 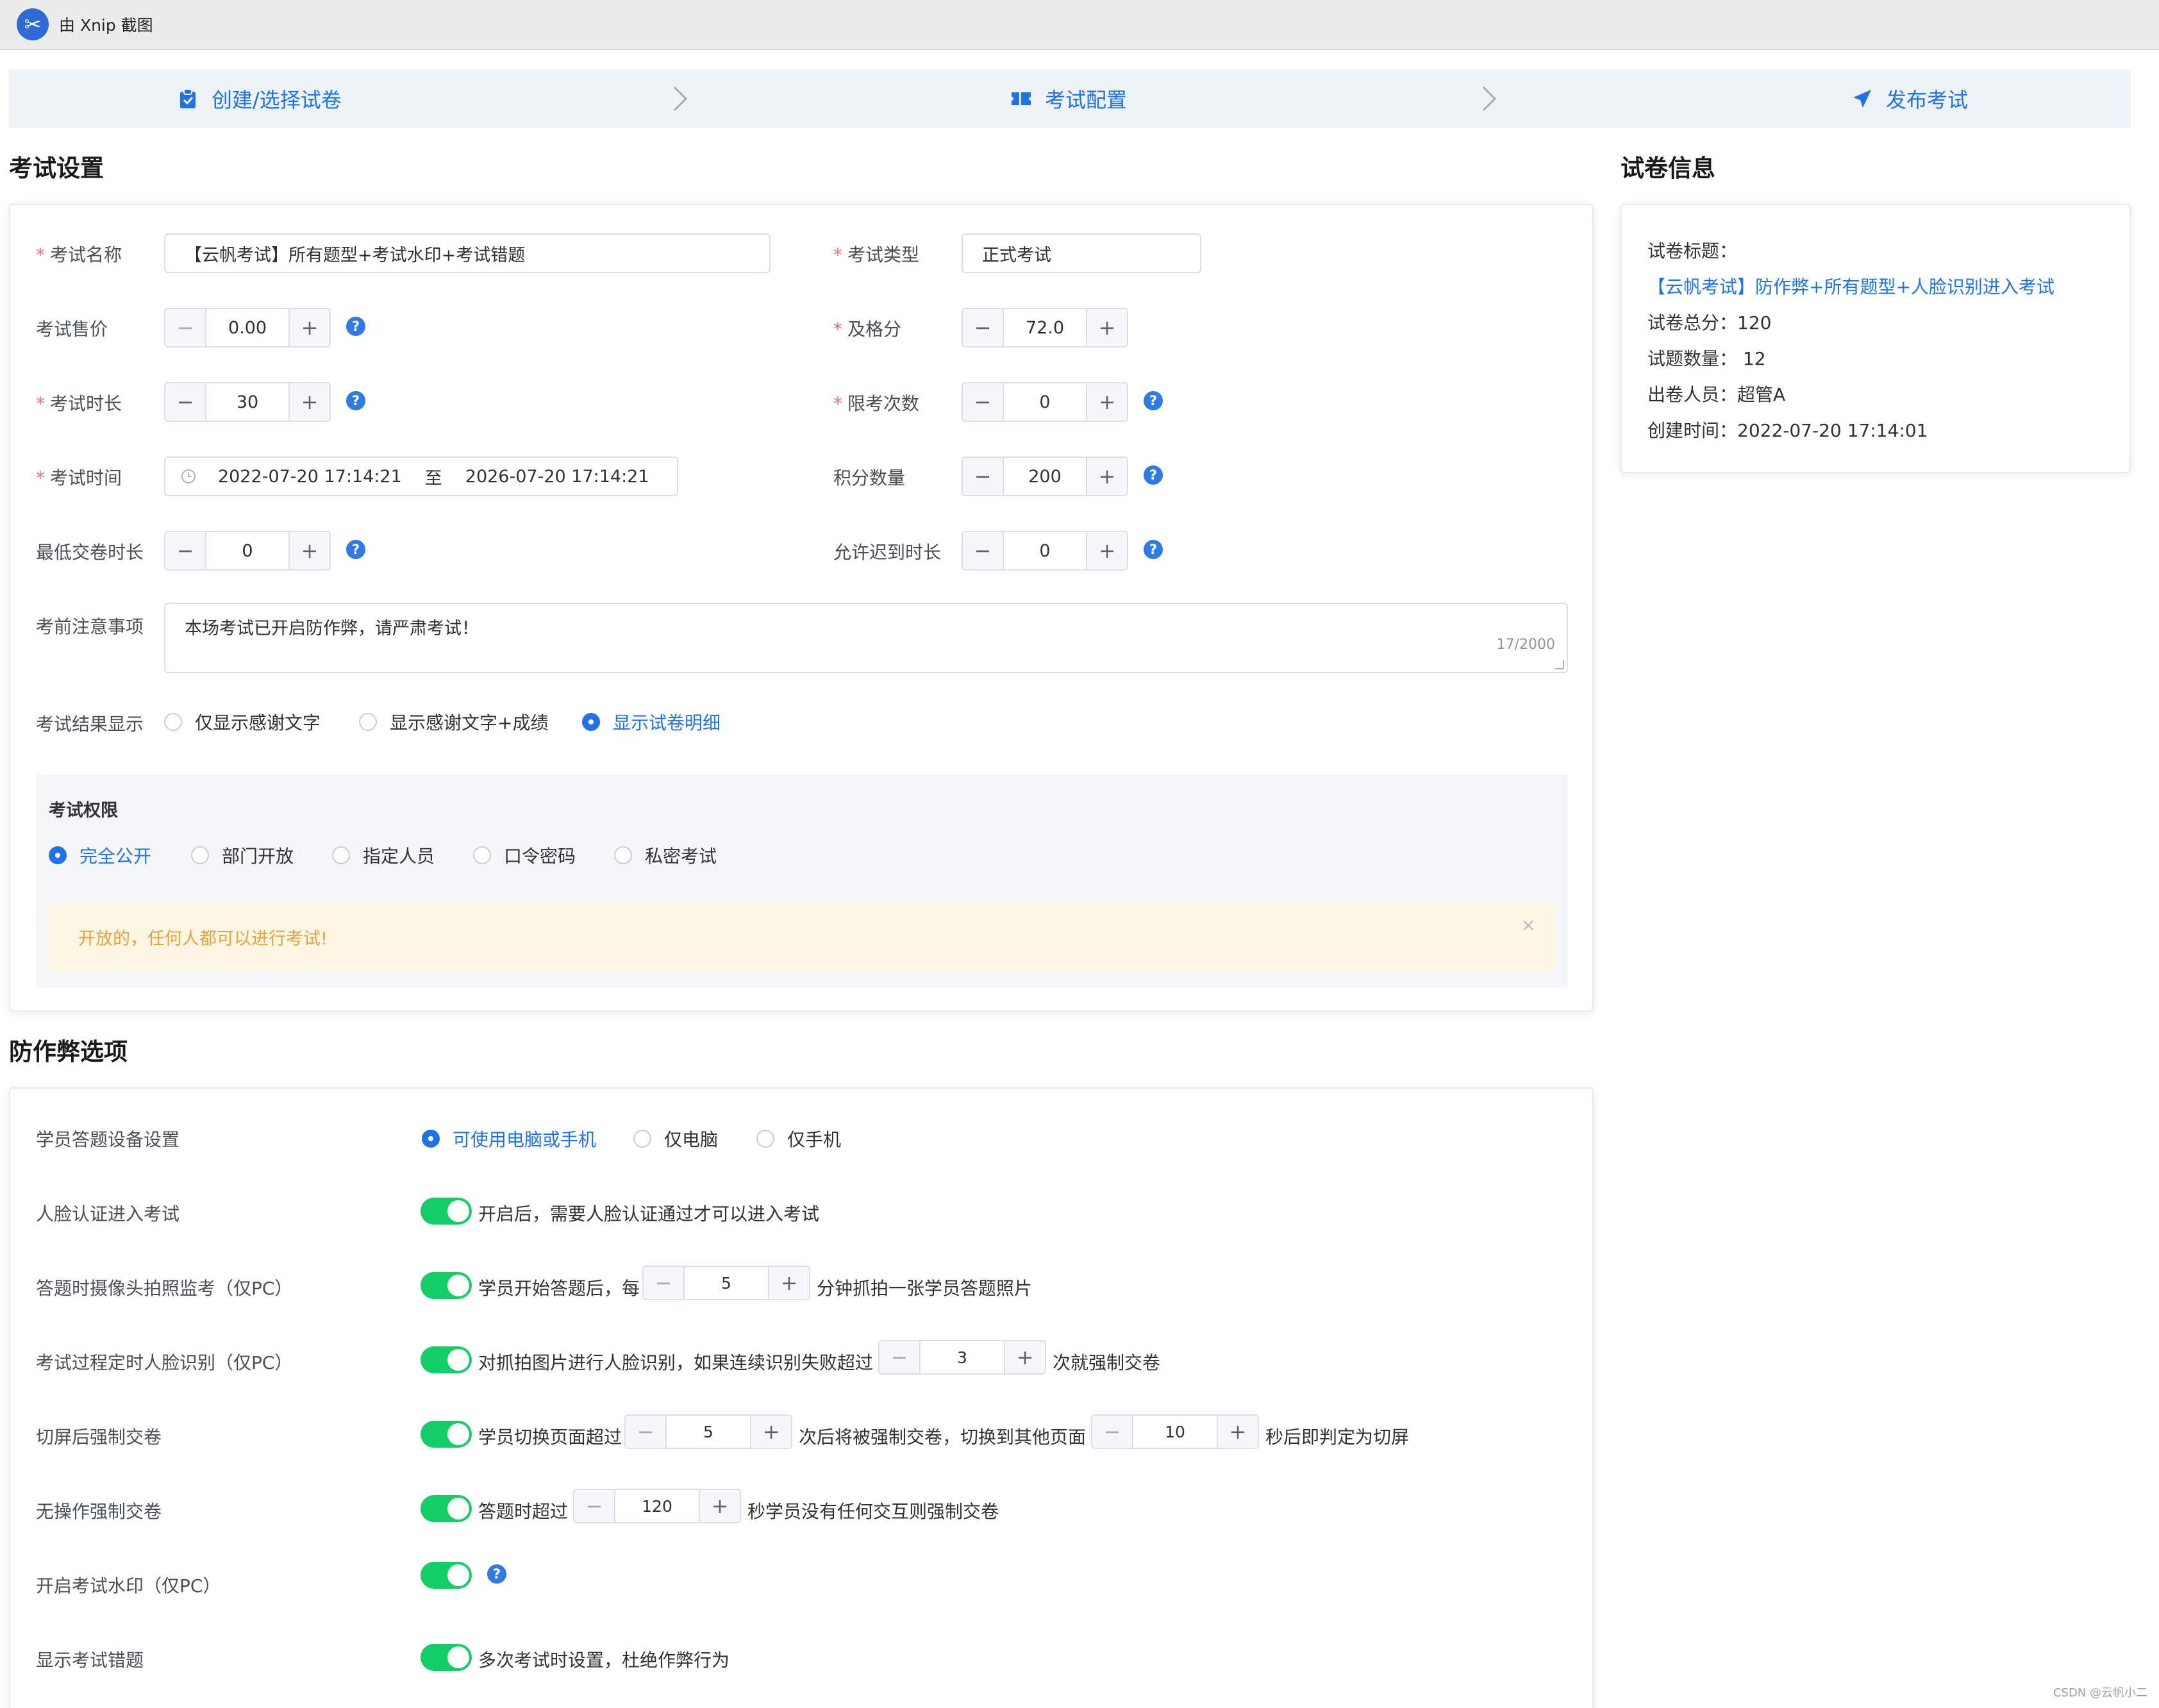 What do you see at coordinates (453, 722) in the screenshot?
I see `radio-thanks-score: 显示感谢文字+成绩` at bounding box center [453, 722].